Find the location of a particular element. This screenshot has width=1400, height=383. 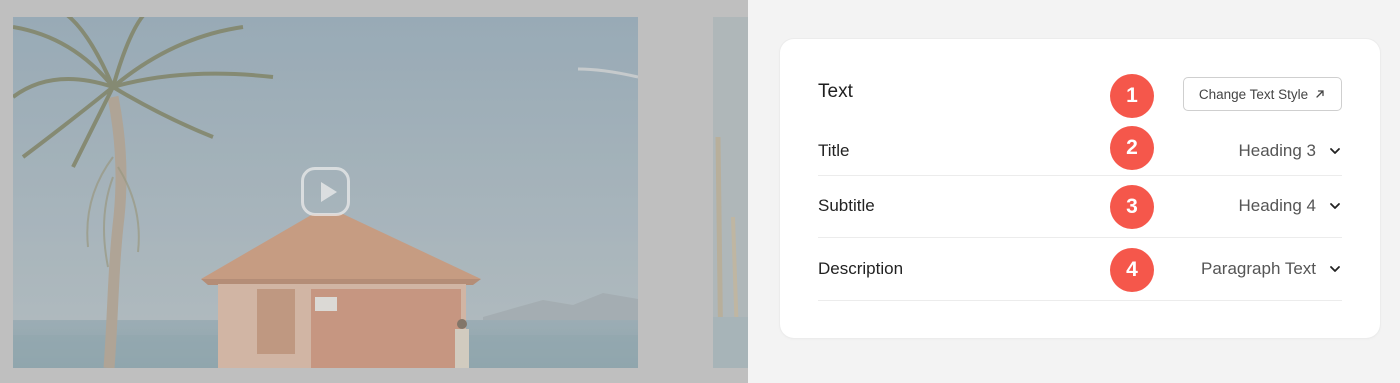

subtitle-label: Subtitle is located at coordinates (846, 205).